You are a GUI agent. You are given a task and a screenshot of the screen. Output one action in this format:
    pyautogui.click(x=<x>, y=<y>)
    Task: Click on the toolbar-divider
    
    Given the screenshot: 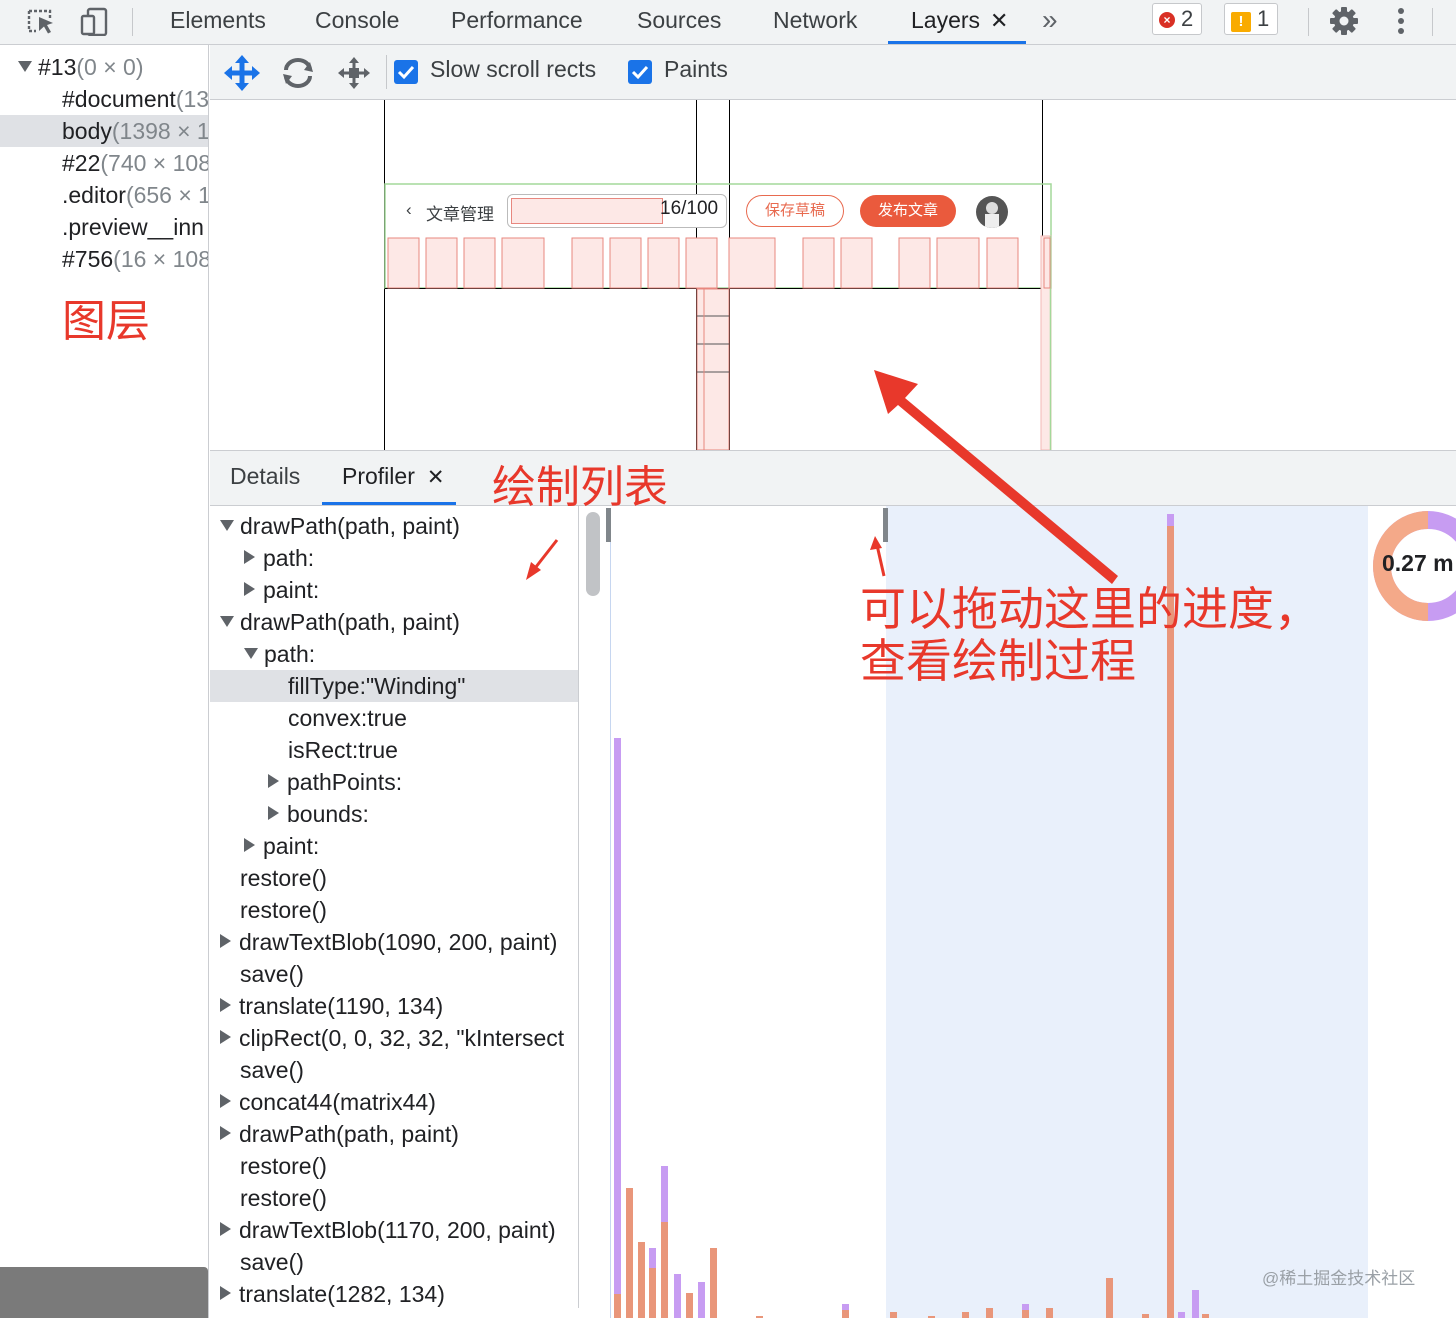 What is the action you would take?
    pyautogui.click(x=1308, y=22)
    